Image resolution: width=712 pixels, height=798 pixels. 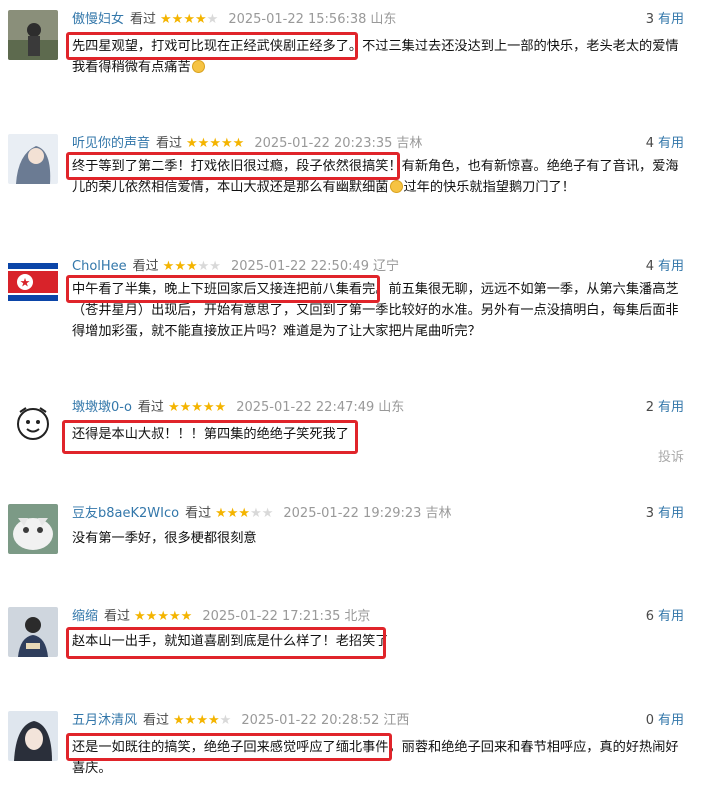 What do you see at coordinates (352, 513) in the screenshot?
I see `comment-time: 2025-01-22 19:29:23` at bounding box center [352, 513].